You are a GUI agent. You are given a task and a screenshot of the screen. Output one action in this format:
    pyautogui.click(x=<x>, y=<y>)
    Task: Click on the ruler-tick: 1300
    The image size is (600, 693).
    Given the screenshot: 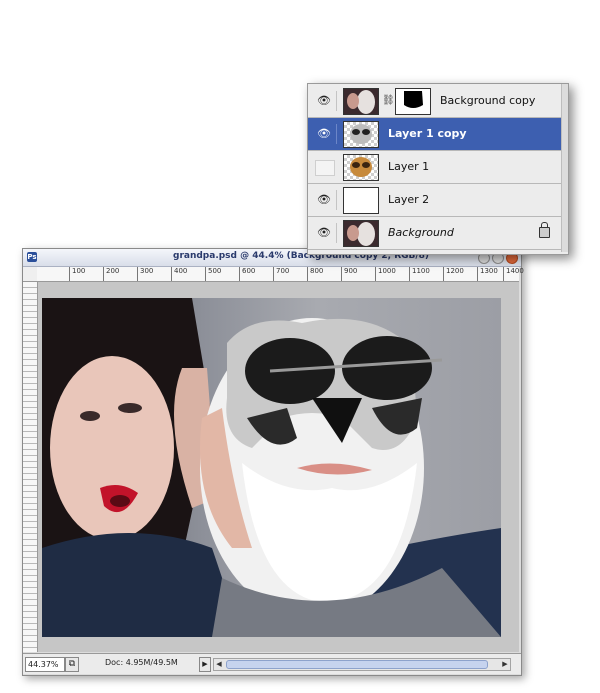 What is the action you would take?
    pyautogui.click(x=487, y=274)
    